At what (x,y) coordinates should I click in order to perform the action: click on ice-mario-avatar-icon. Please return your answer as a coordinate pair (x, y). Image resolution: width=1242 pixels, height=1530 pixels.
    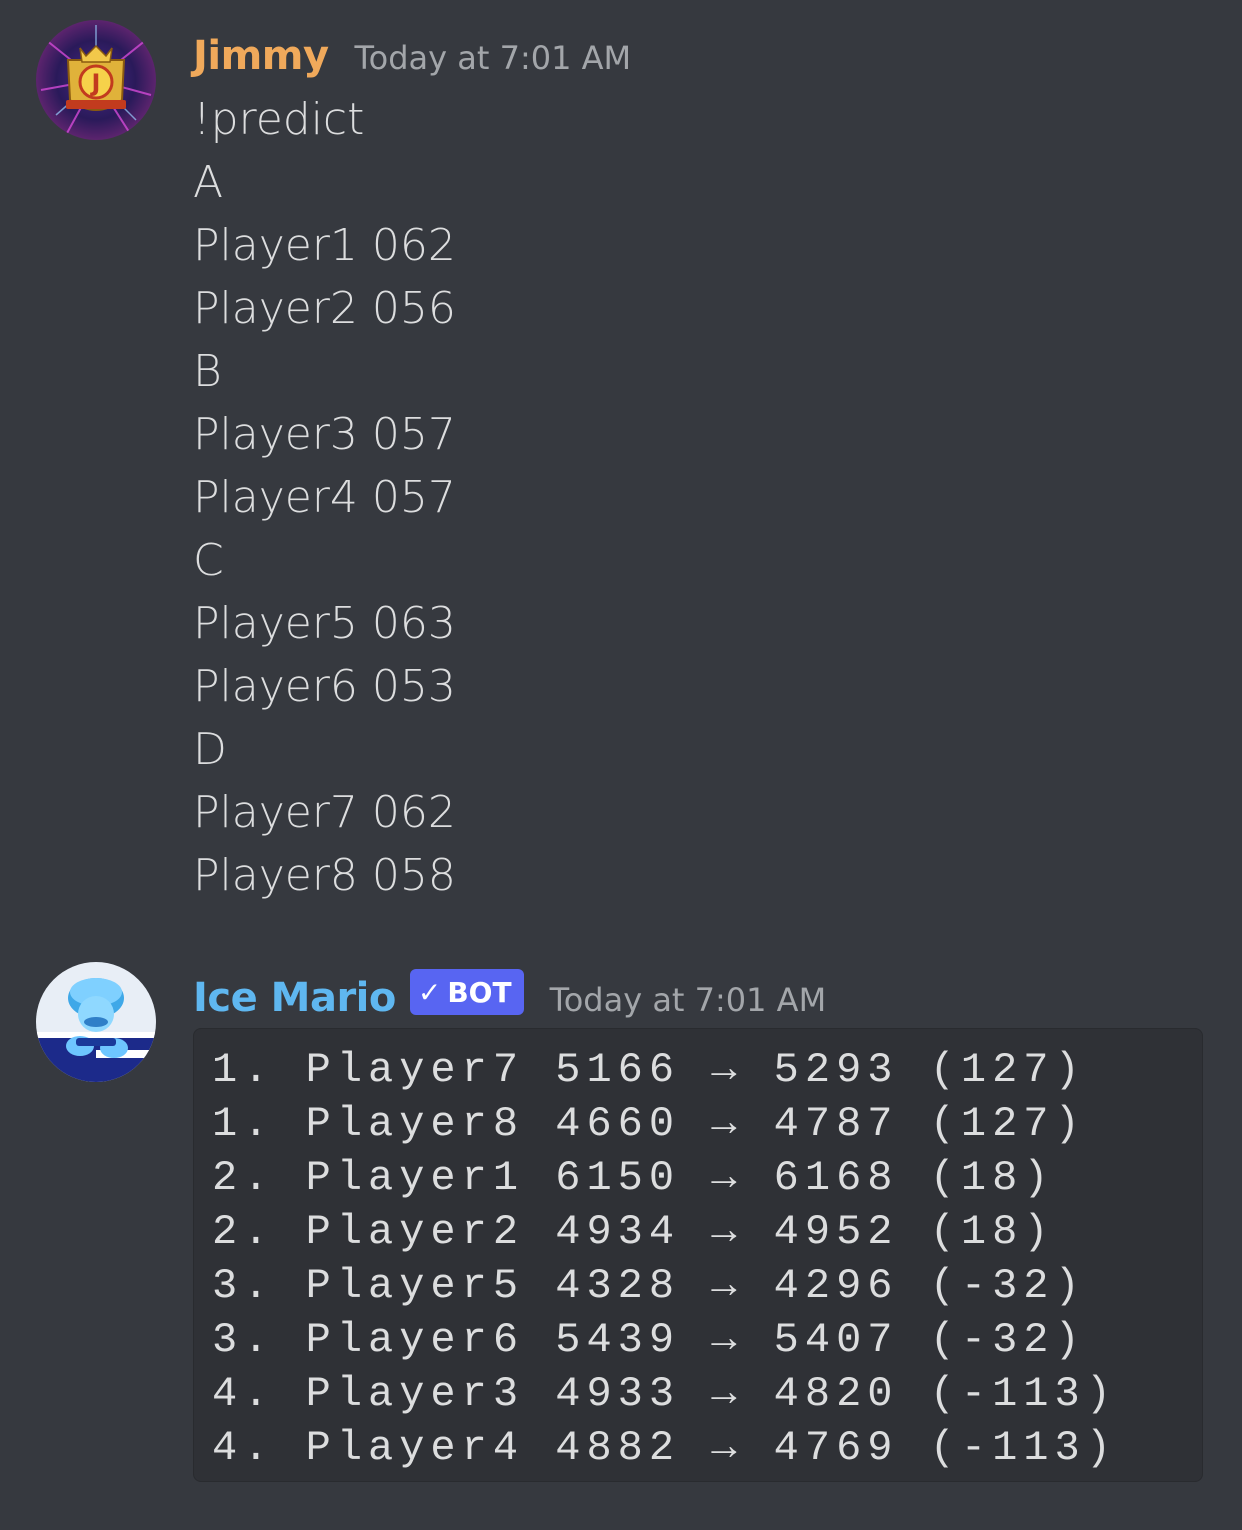
    Looking at the image, I should click on (96, 1022).